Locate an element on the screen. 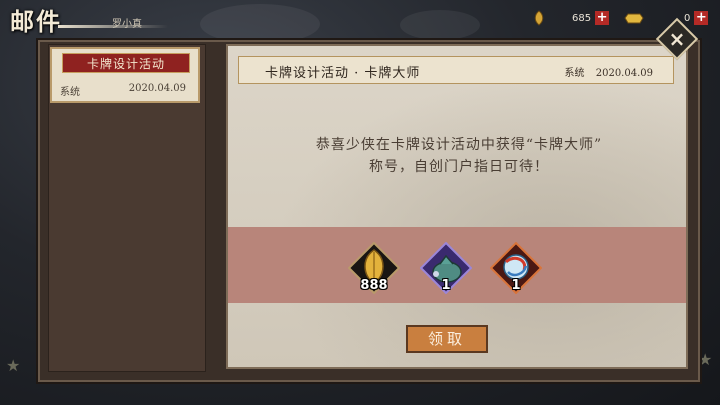  leaf-count: 685 is located at coordinates (582, 18).